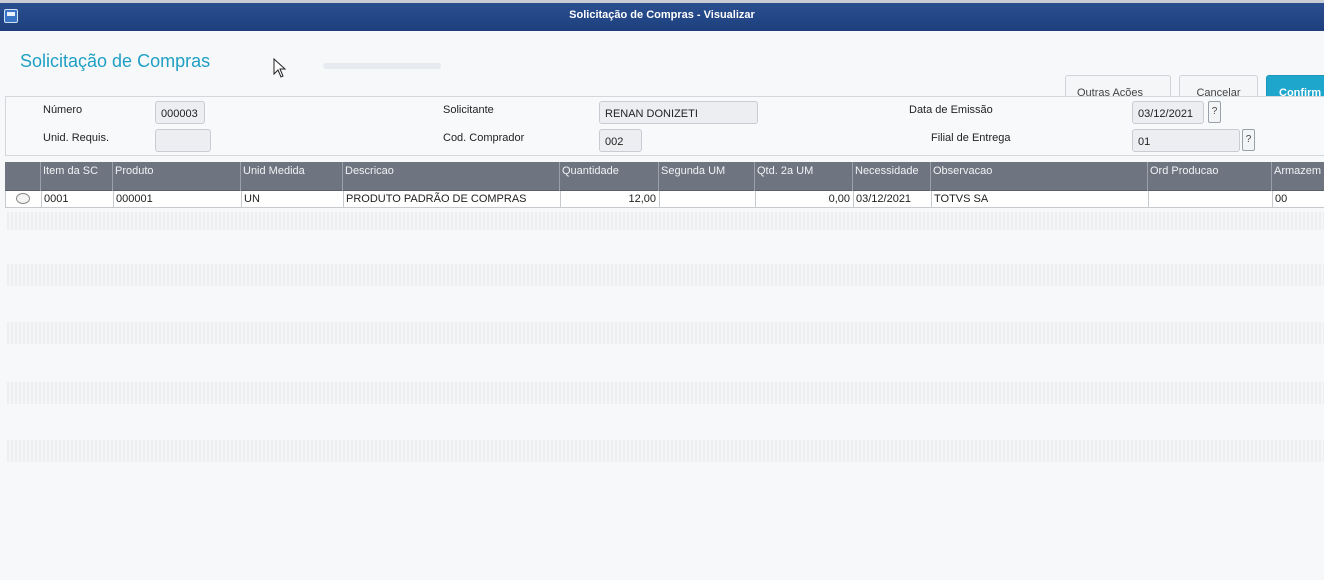  What do you see at coordinates (23, 176) in the screenshot?
I see `grid-header-select` at bounding box center [23, 176].